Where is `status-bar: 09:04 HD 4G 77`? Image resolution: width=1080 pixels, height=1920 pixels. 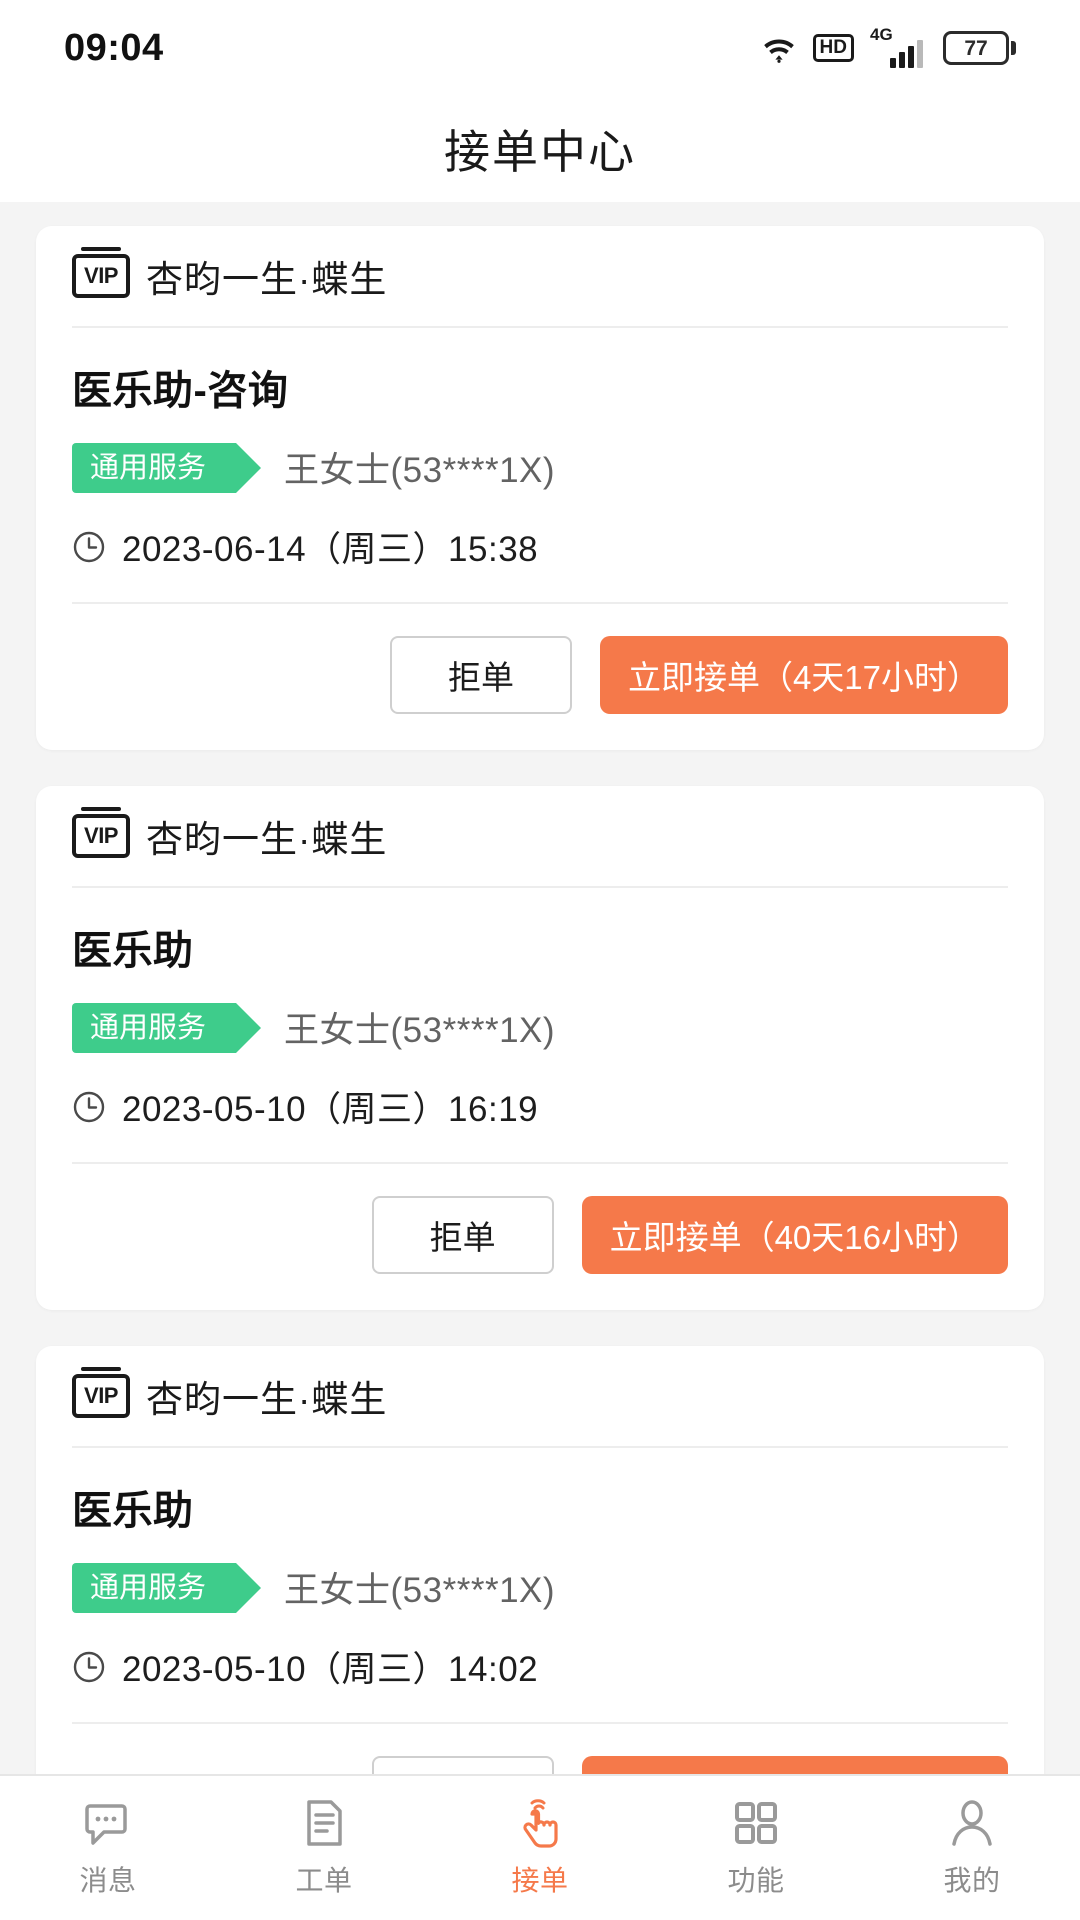
status-bar: 09:04 HD 4G 77 is located at coordinates (540, 48).